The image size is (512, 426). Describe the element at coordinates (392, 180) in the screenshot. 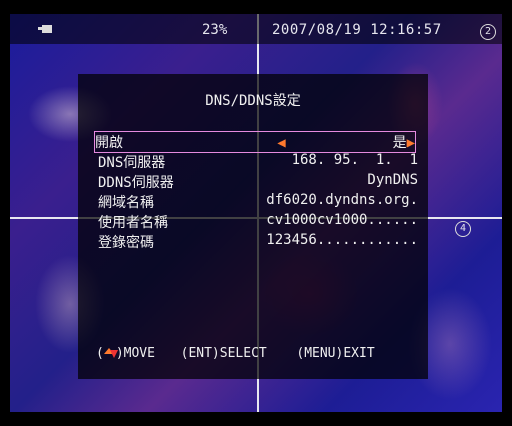

I see `ddns-server-value: DynDNS` at that location.